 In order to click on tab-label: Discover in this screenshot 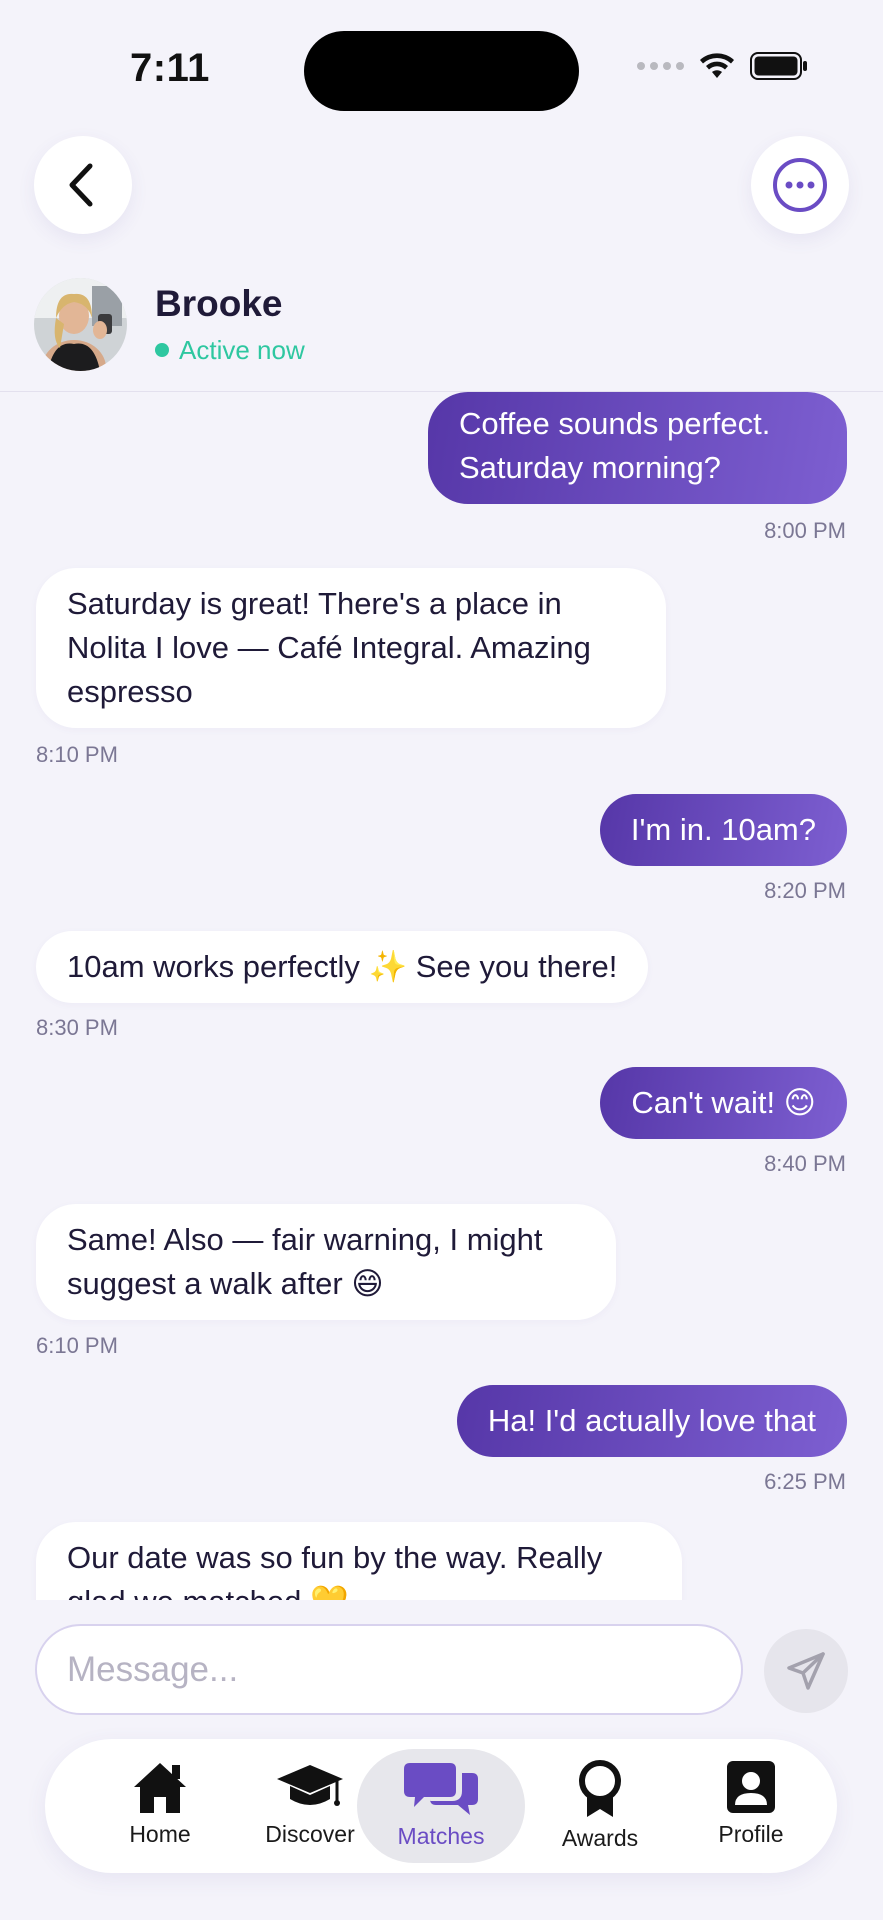, I will do `click(310, 1834)`.